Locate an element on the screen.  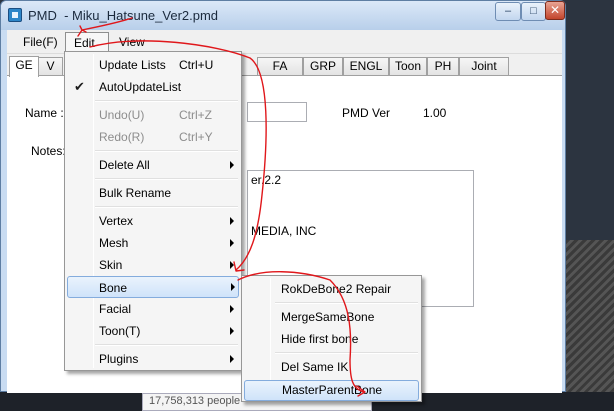
tab-grp: GRP is located at coordinates (323, 66).